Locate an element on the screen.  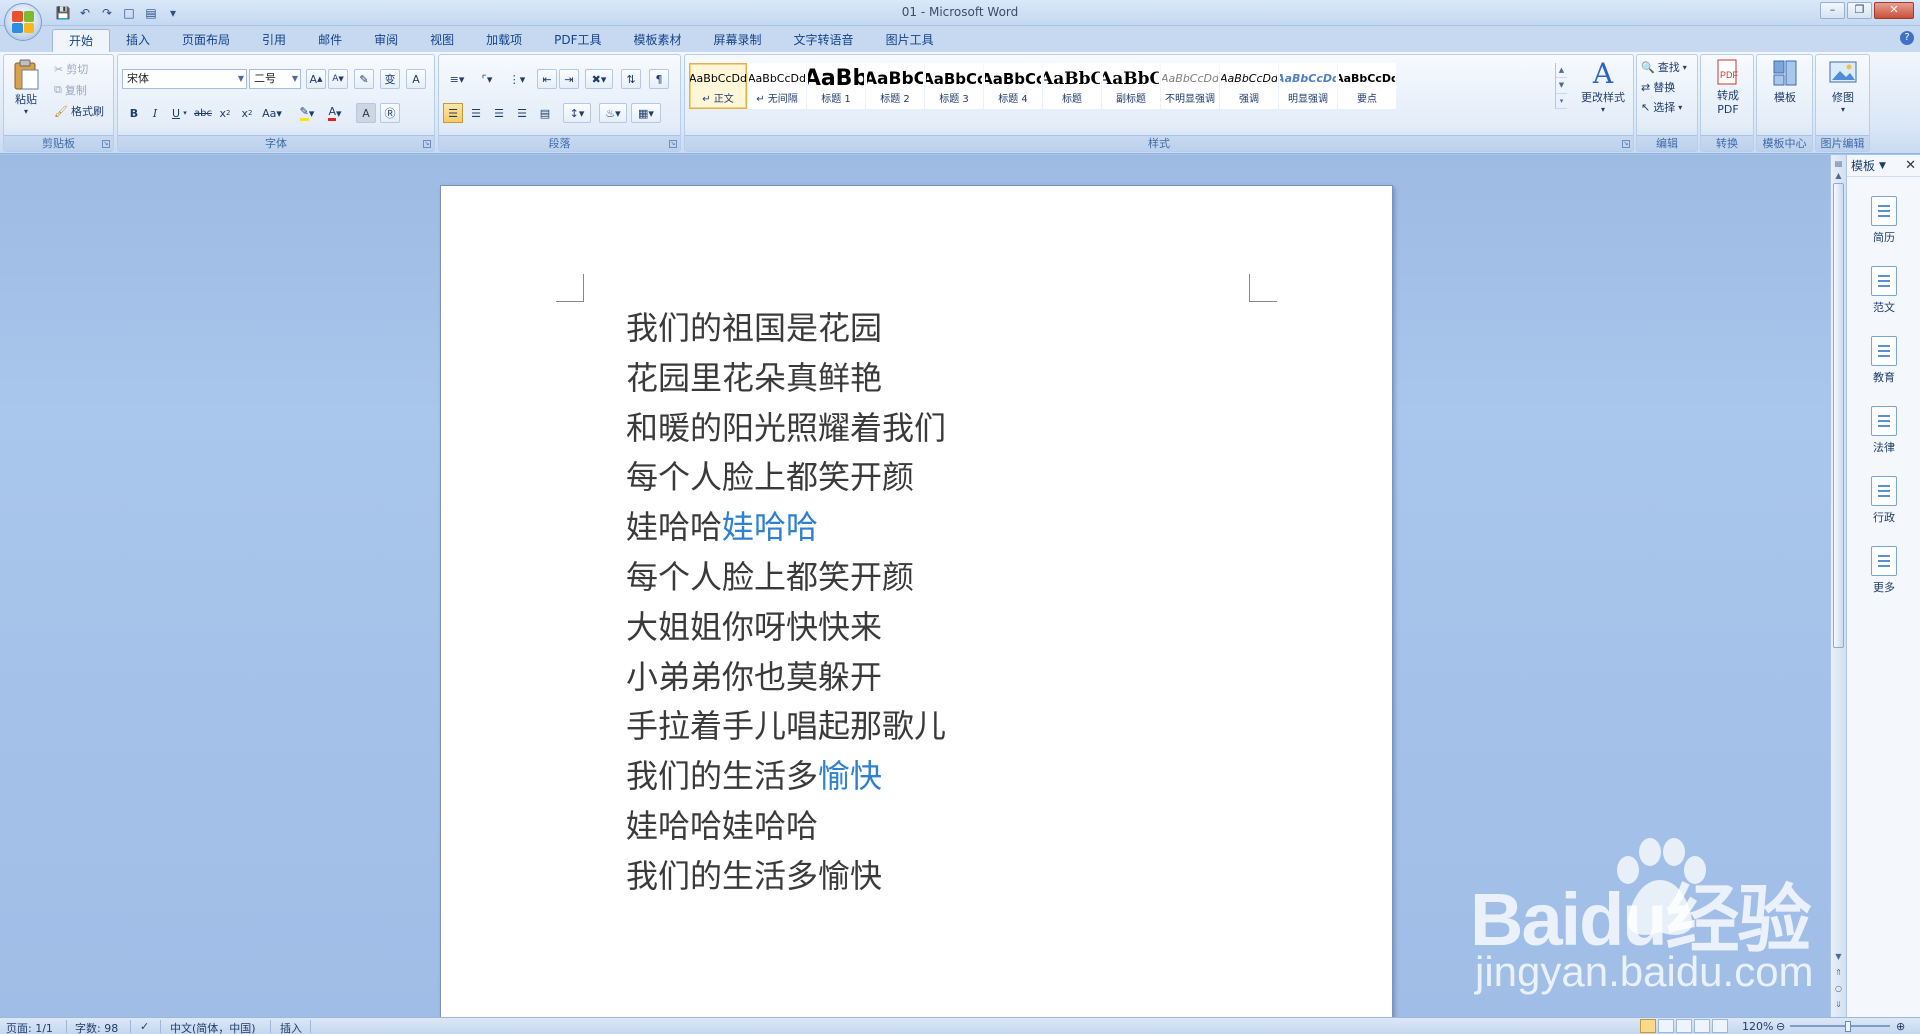
strikethrough-button: abc is located at coordinates (203, 113).